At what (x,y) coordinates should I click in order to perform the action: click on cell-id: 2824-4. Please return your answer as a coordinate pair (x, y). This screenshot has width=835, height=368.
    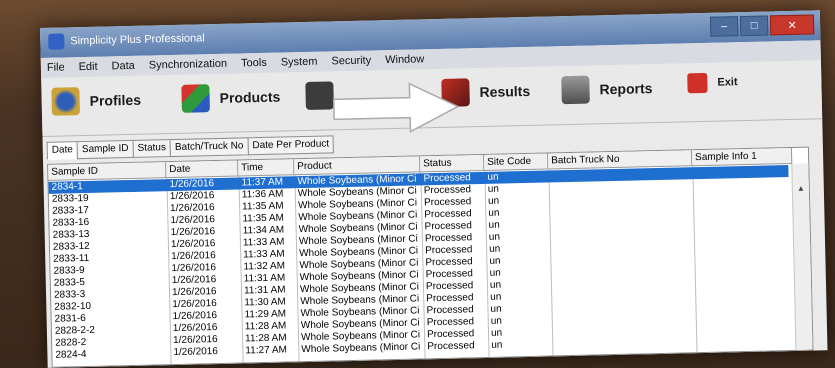
    Looking at the image, I should click on (71, 355).